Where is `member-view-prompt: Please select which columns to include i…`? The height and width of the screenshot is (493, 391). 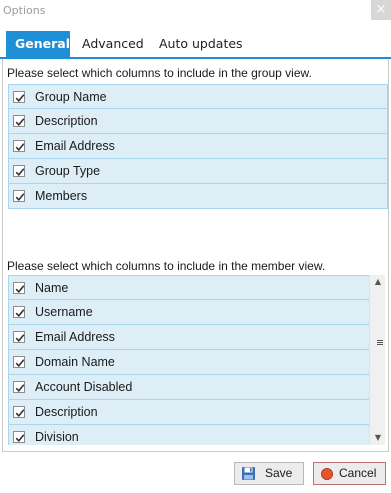 member-view-prompt: Please select which columns to include i… is located at coordinates (166, 266).